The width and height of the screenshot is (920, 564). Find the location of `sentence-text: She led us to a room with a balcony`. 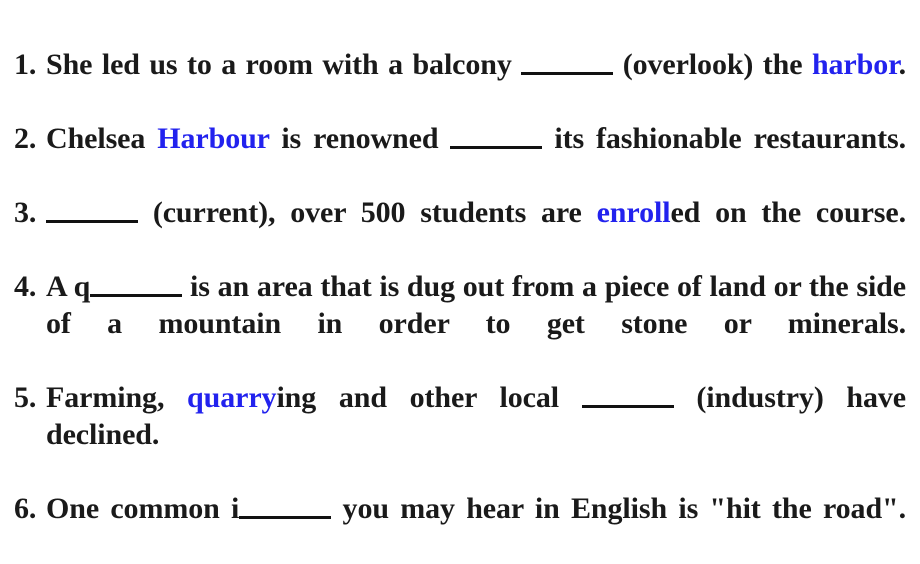

sentence-text: She led us to a room with a balcony is located at coordinates (284, 64).